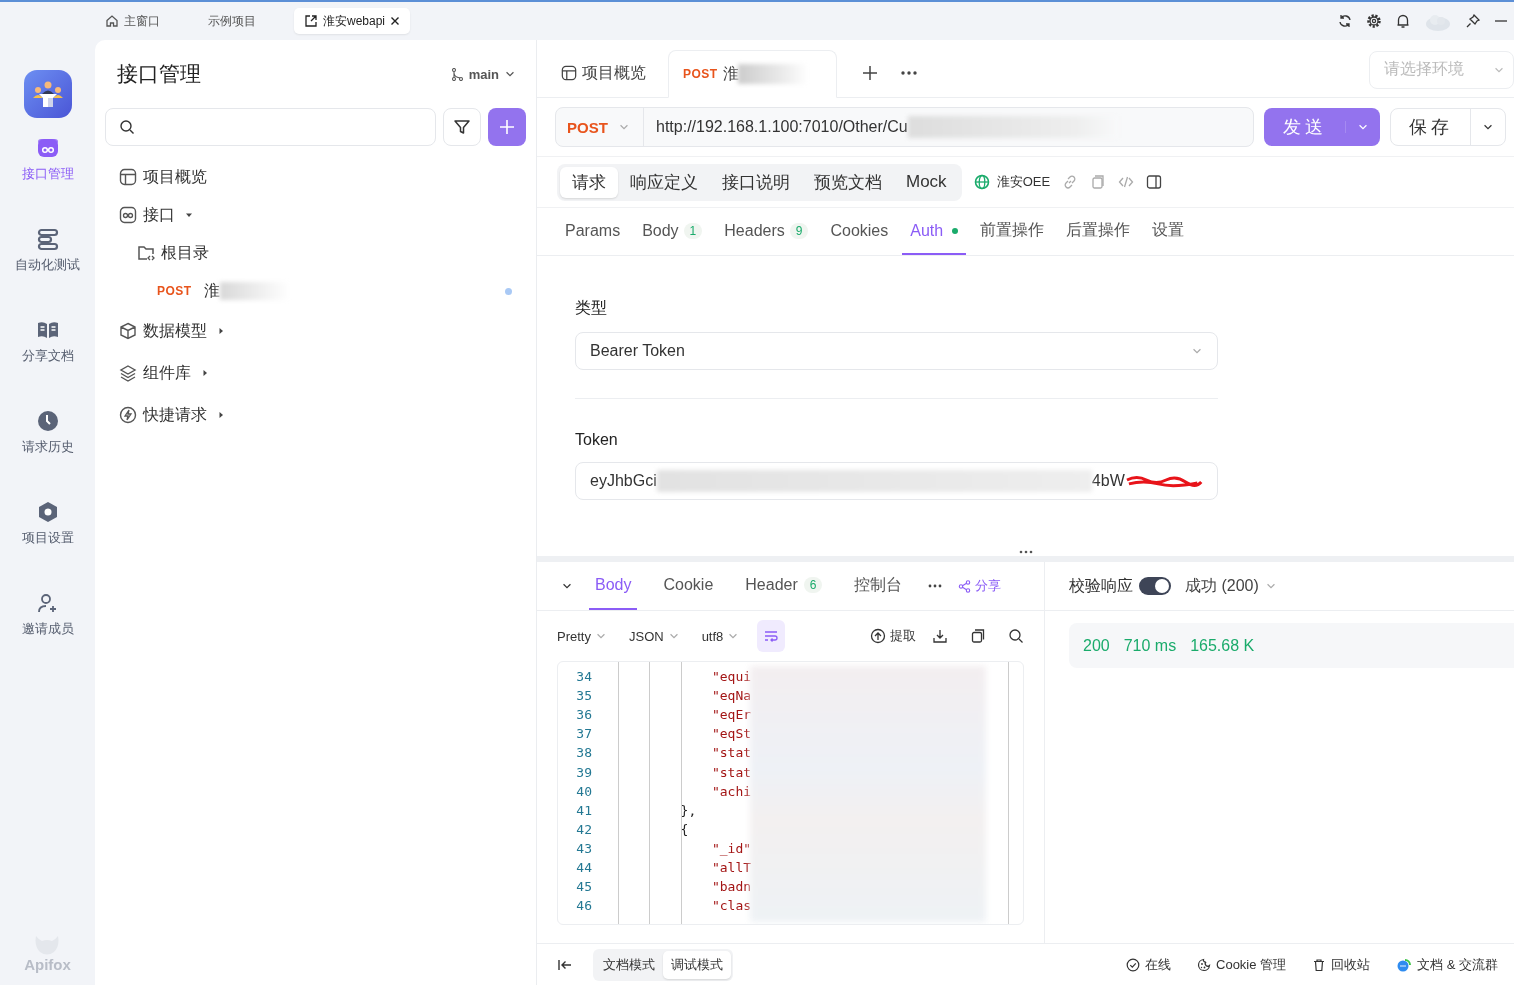 Image resolution: width=1514 pixels, height=985 pixels. Describe the element at coordinates (672, 231) in the screenshot. I see `param-tab: Body 1` at that location.